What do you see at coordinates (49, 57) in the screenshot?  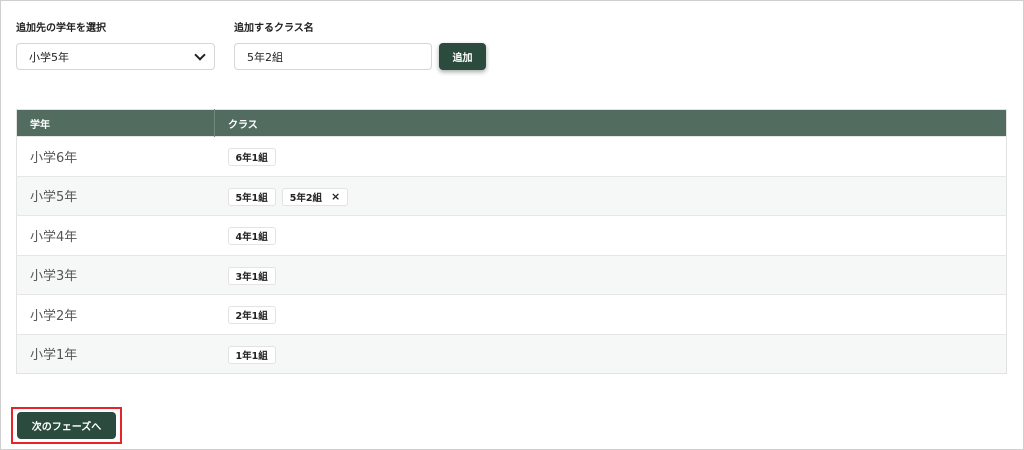 I see `grade-select-value: 小学5年` at bounding box center [49, 57].